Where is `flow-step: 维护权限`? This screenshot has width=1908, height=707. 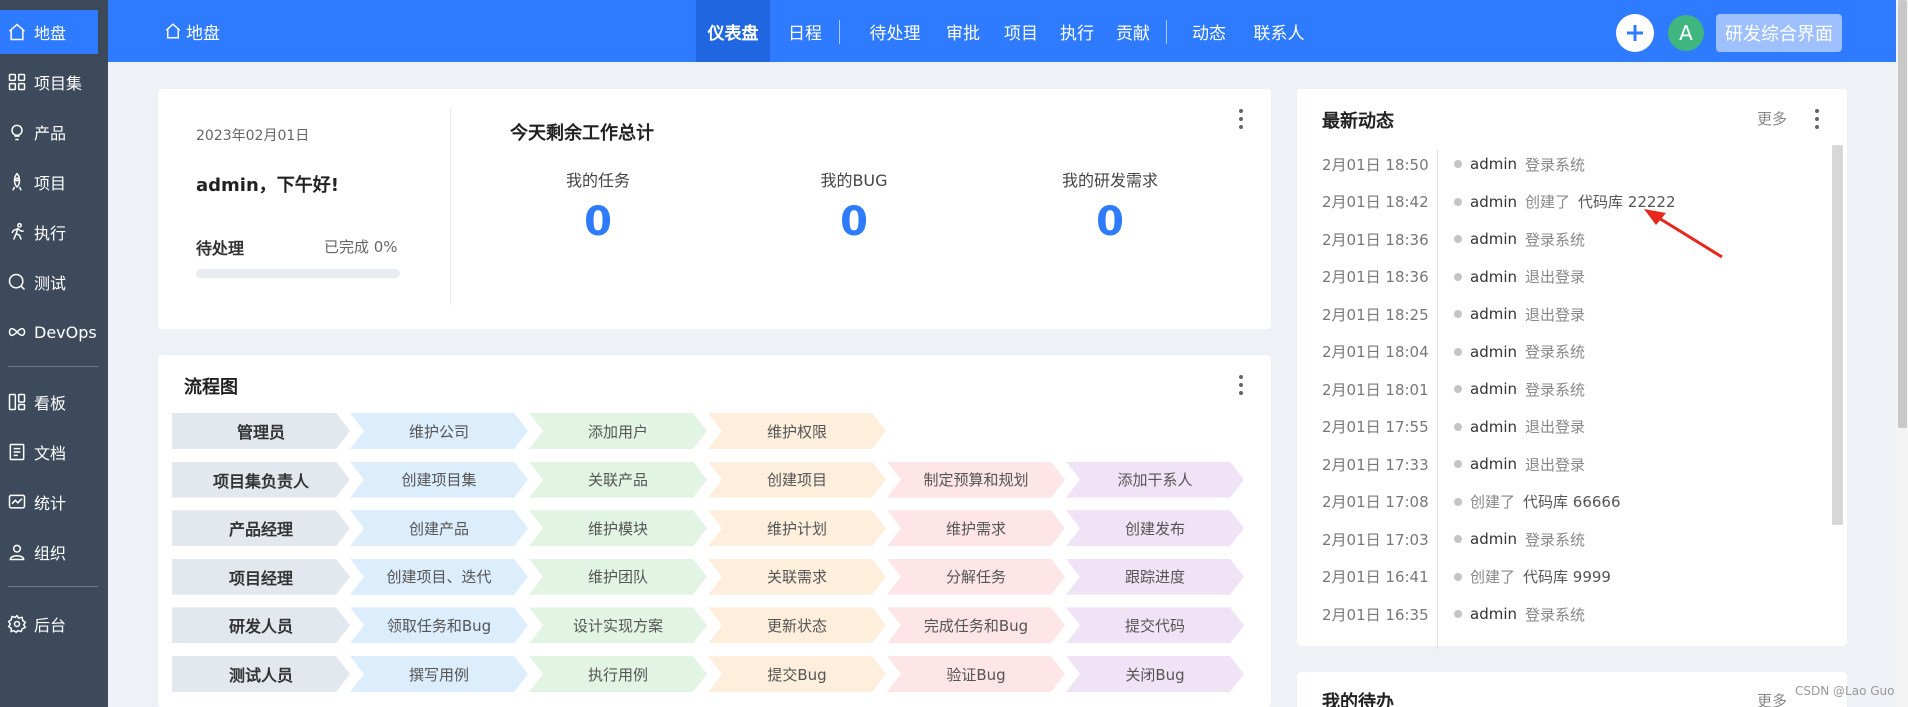 flow-step: 维护权限 is located at coordinates (797, 431).